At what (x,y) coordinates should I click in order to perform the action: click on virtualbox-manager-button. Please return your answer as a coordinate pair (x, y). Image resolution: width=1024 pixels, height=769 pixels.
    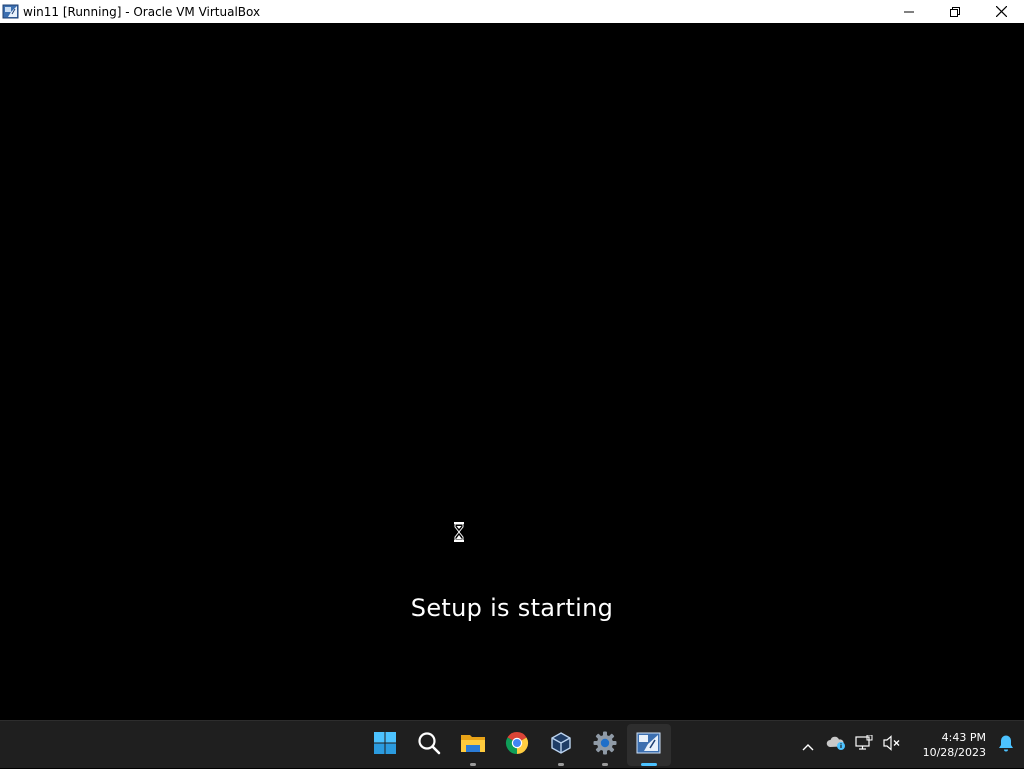
    Looking at the image, I should click on (561, 745).